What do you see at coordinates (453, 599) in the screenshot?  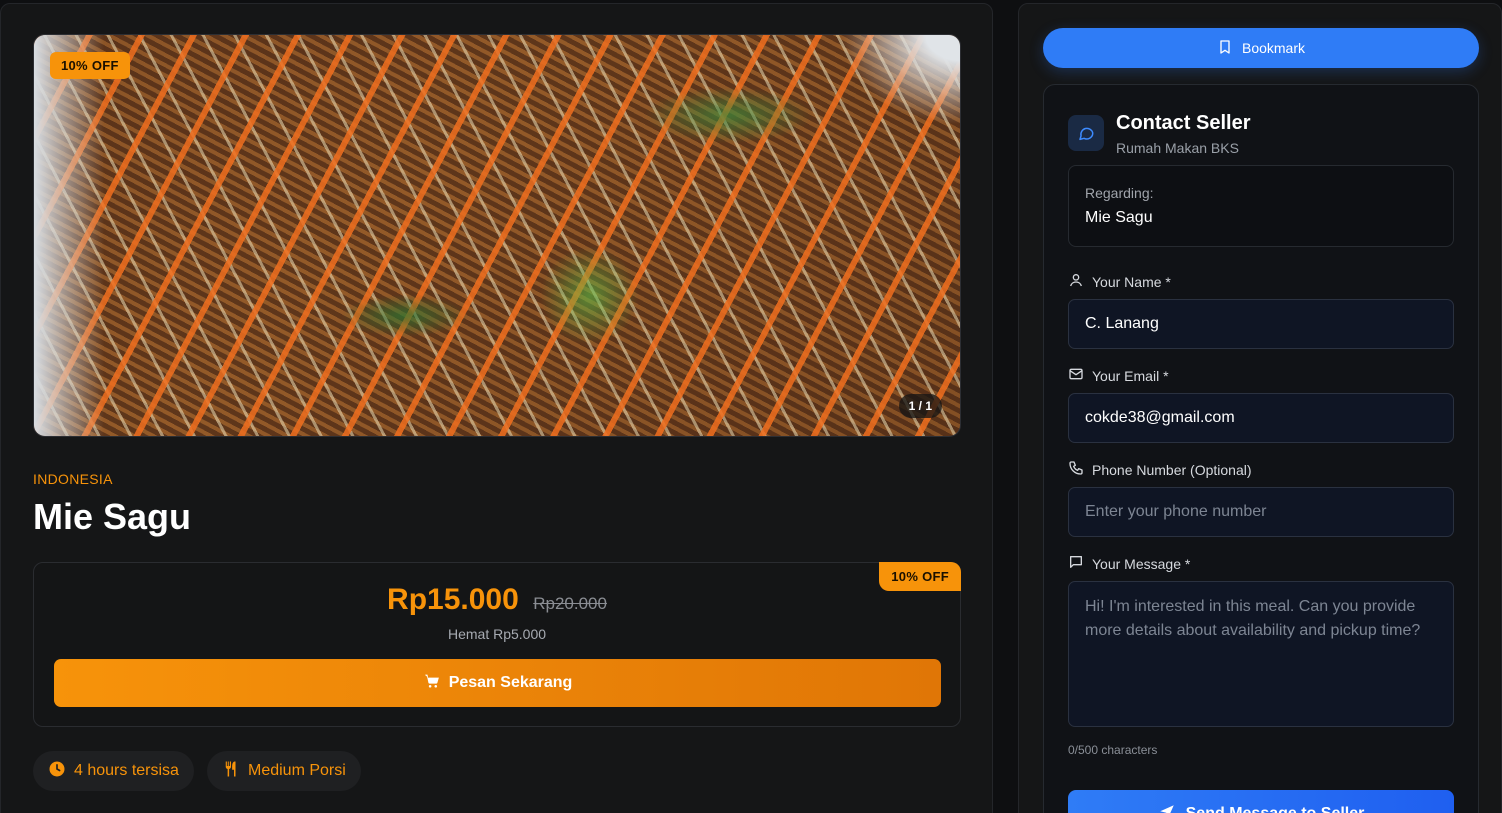 I see `current-price: Rp15.000` at bounding box center [453, 599].